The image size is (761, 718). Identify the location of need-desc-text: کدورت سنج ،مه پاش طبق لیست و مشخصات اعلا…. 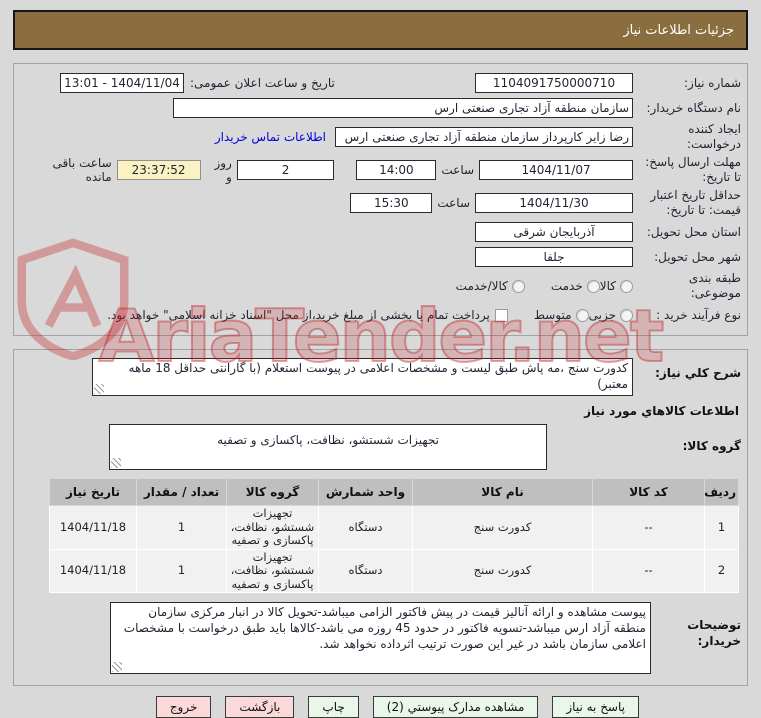
(378, 376).